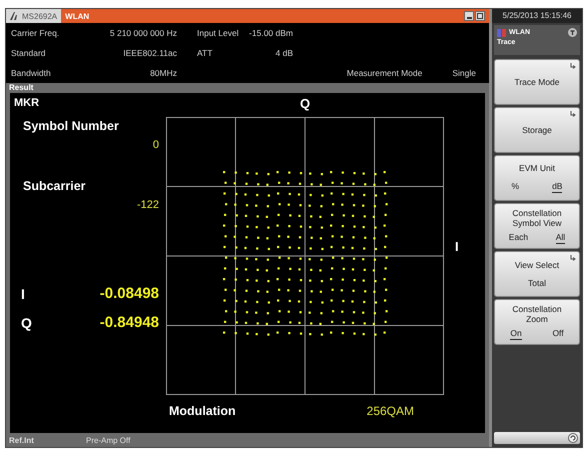 The image size is (587, 455). Describe the element at coordinates (150, 53) in the screenshot. I see `setting-value: IEEE802.11ac` at that location.